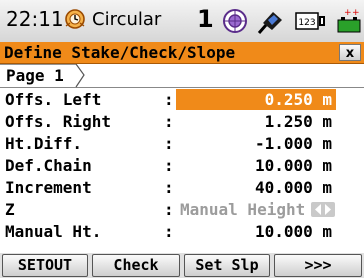 The height and width of the screenshot is (278, 364). I want to click on field-ht-diff: Ht.Diff. : -1.000 m, so click(182, 144).